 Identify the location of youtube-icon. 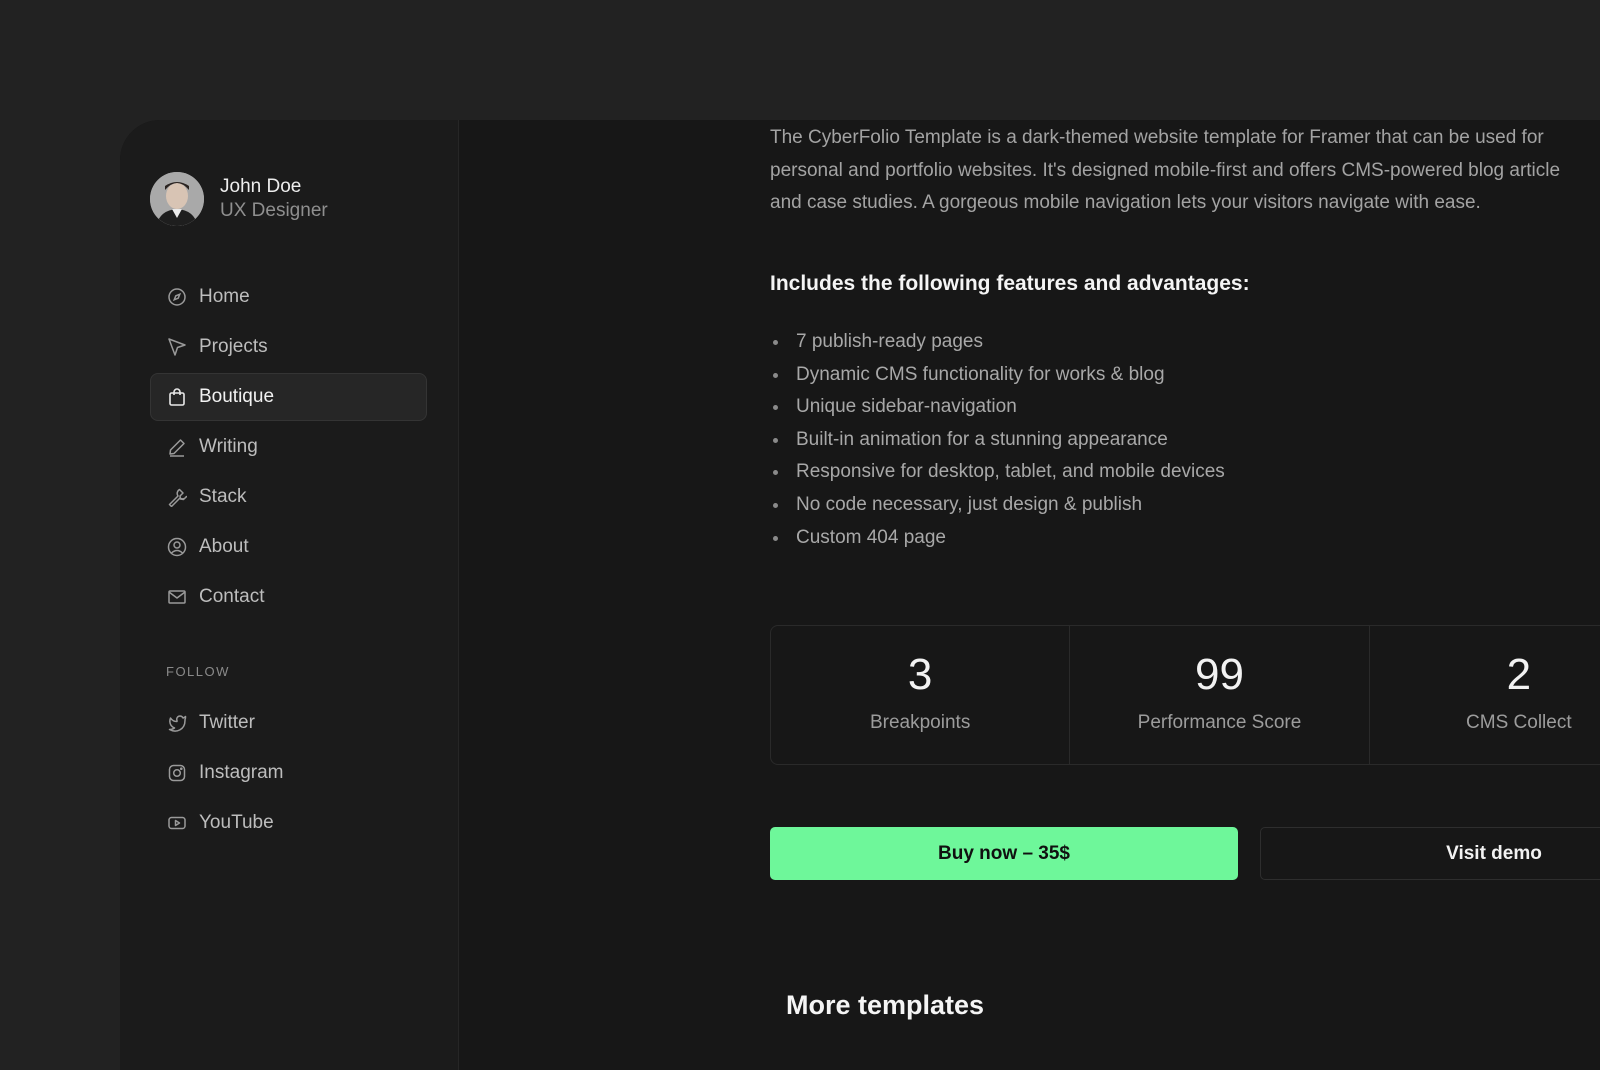
(177, 823).